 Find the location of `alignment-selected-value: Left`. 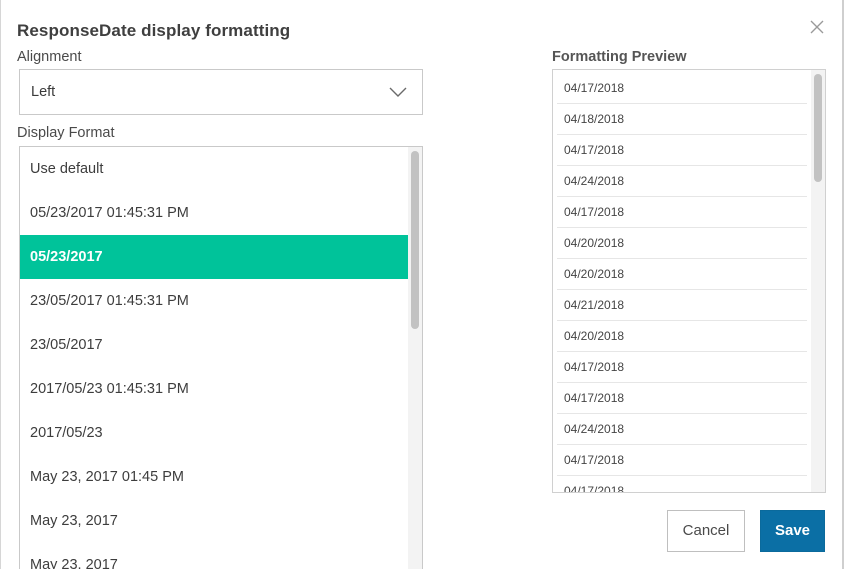

alignment-selected-value: Left is located at coordinates (43, 92).